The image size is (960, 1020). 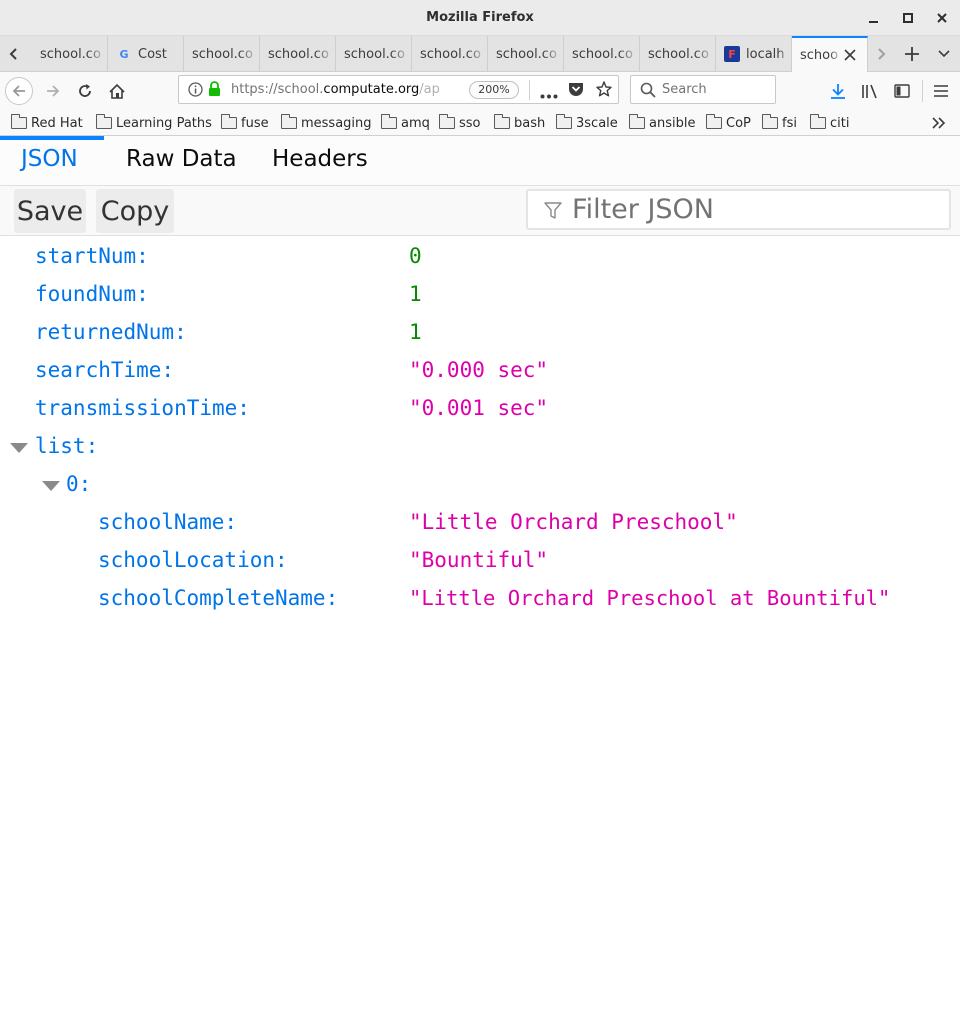 I want to click on window-title: Mozilla Firefox, so click(x=480, y=17).